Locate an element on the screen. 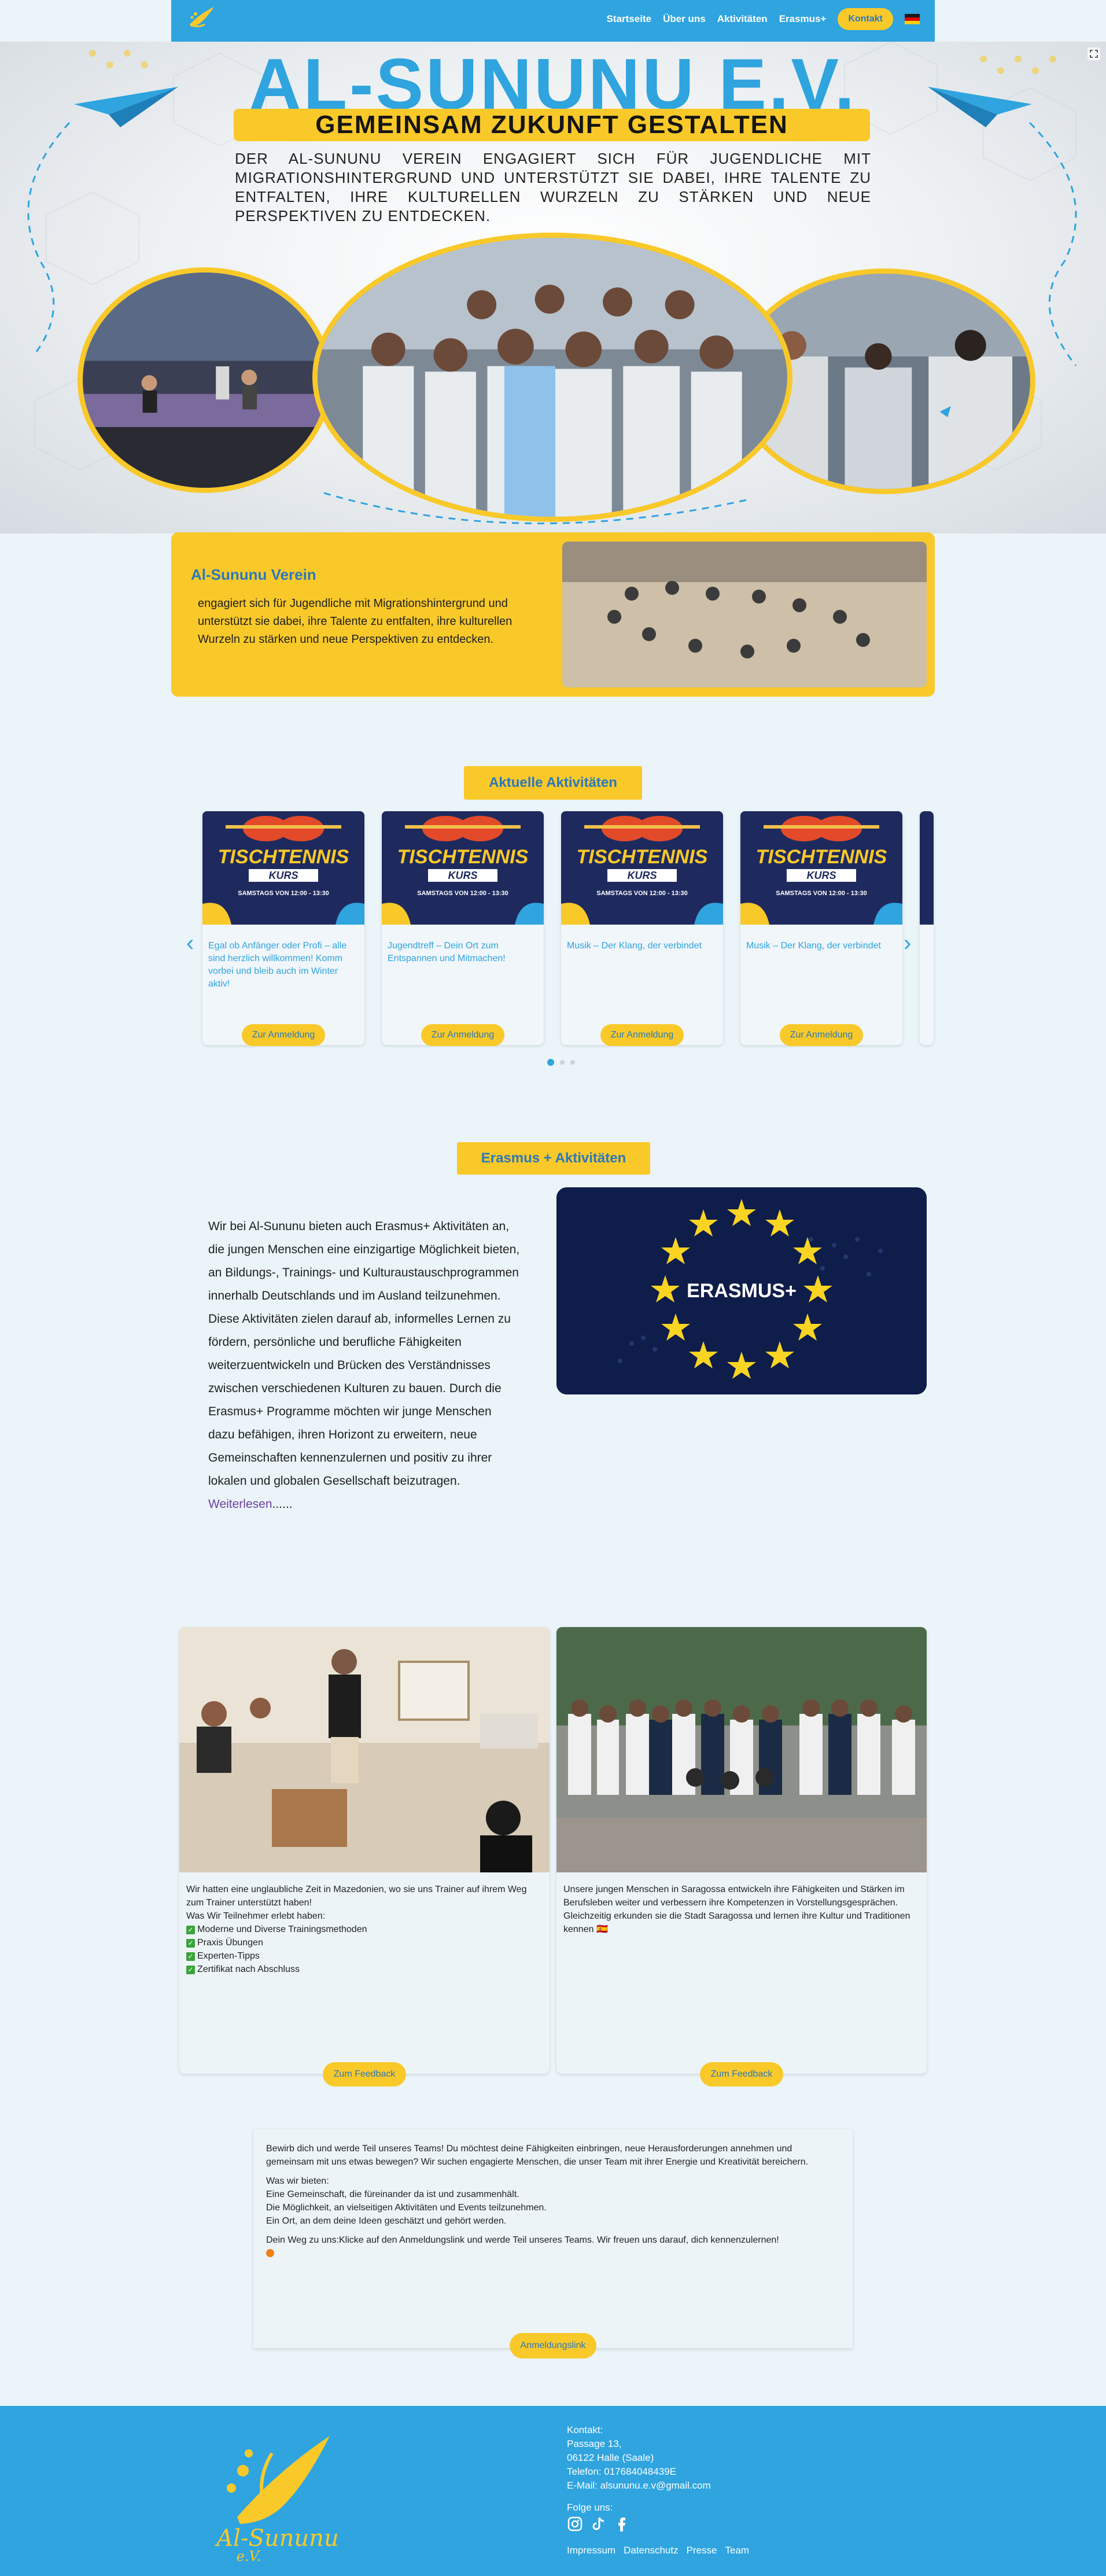  carousel-dots is located at coordinates (561, 1062).